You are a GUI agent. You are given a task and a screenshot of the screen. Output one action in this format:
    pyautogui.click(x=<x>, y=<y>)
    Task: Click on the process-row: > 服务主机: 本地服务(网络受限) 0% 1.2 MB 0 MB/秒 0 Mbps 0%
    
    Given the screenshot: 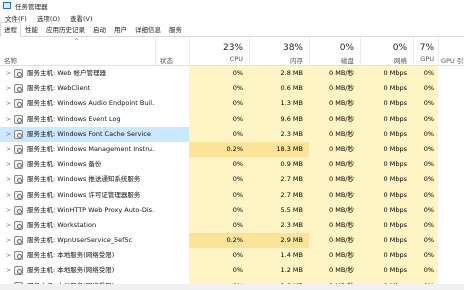 What is the action you would take?
    pyautogui.click(x=232, y=271)
    